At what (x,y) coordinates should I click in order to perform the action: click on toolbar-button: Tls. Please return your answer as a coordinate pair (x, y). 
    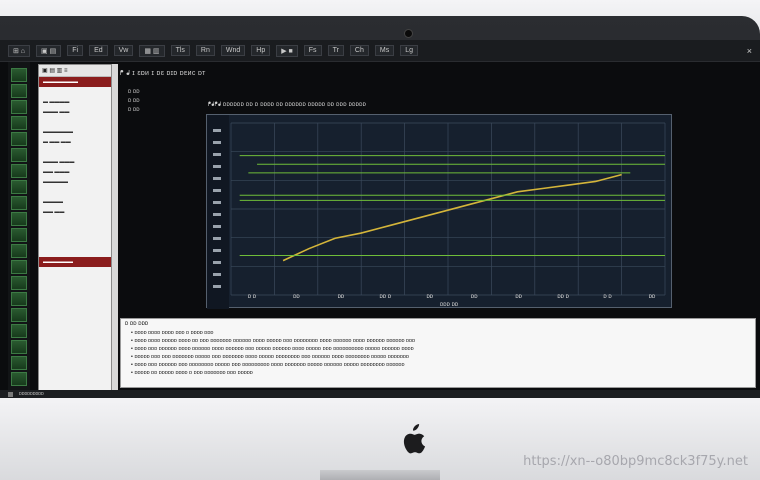
    Looking at the image, I should click on (180, 50).